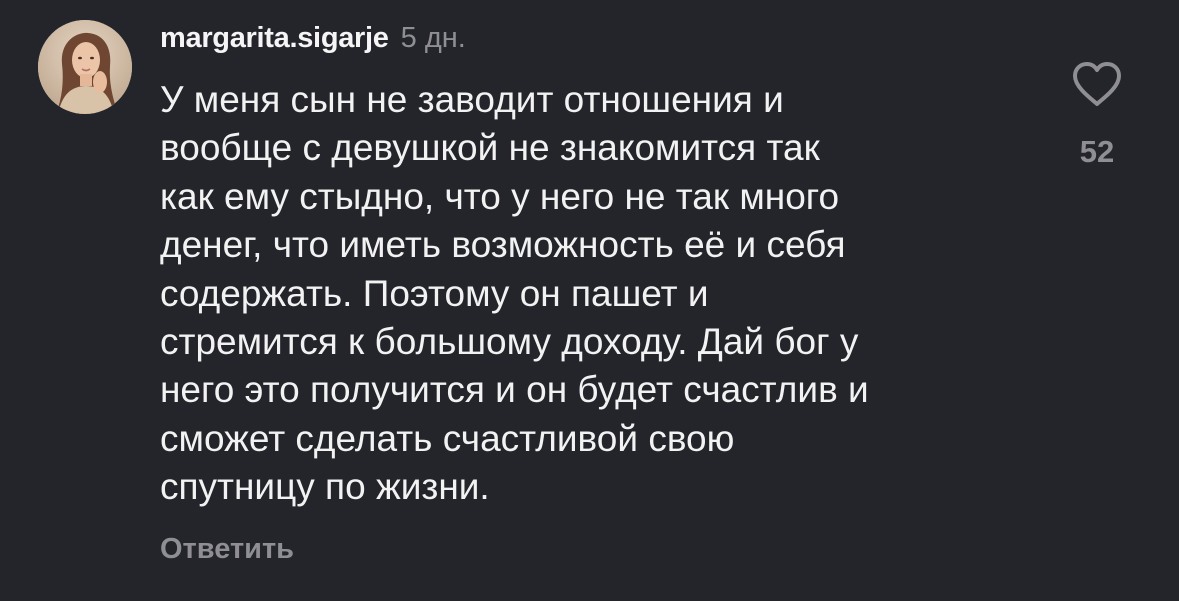  What do you see at coordinates (1097, 115) in the screenshot?
I see `like-section: 52` at bounding box center [1097, 115].